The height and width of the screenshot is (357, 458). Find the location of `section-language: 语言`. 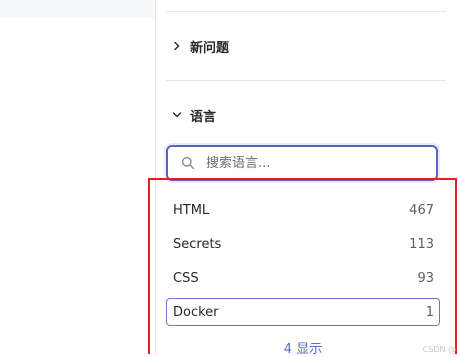

section-language: 语言 is located at coordinates (193, 115).